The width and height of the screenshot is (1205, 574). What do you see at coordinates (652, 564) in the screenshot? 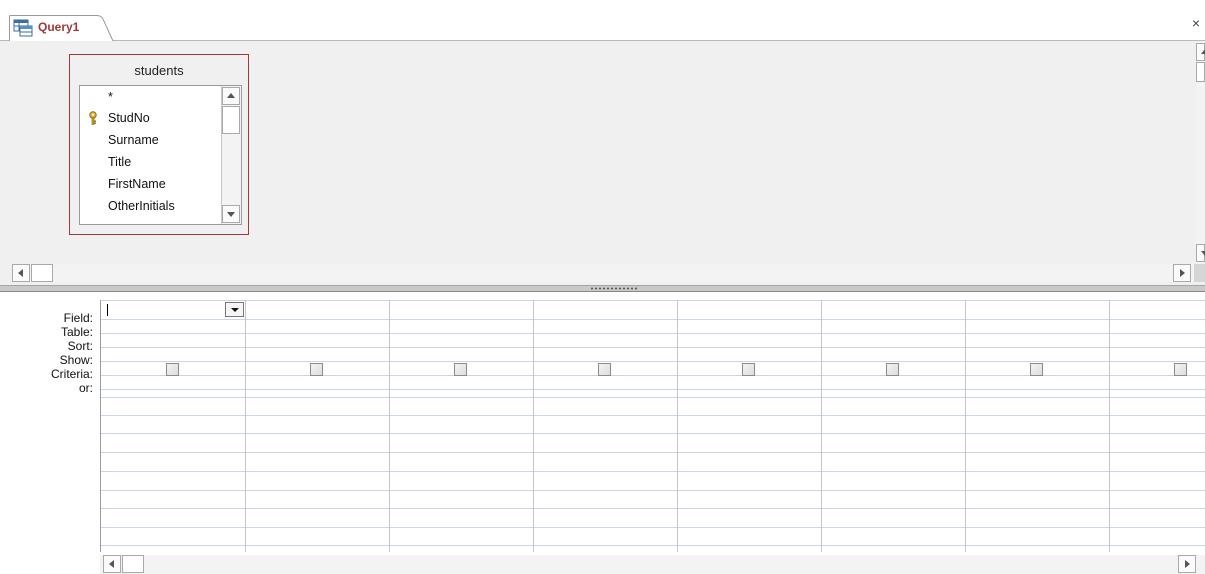
I see `grid-horizontal-scrollbar` at bounding box center [652, 564].